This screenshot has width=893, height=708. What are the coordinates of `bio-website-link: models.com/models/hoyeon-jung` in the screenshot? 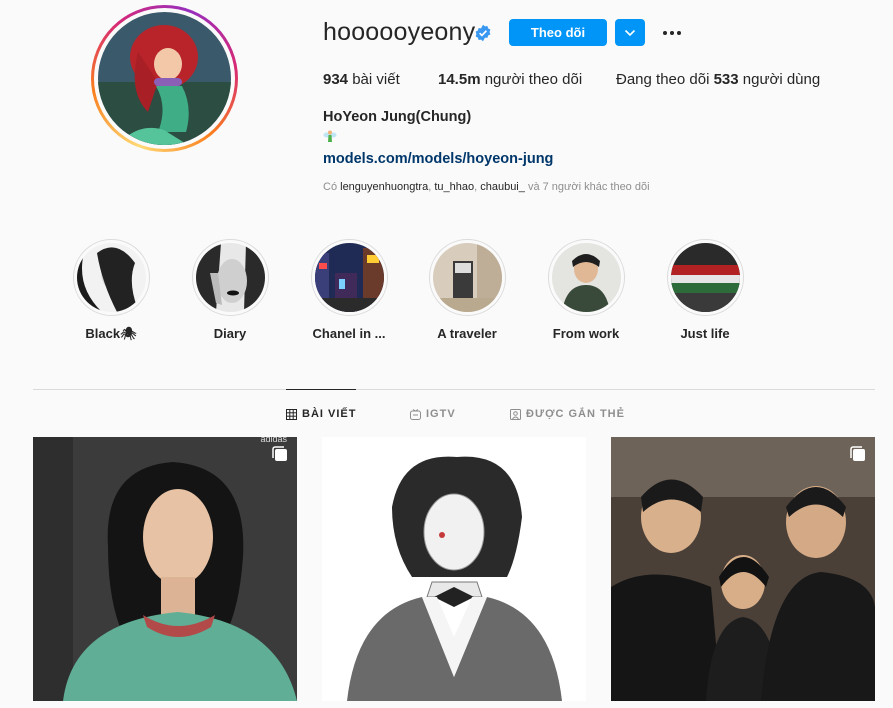 It's located at (438, 159).